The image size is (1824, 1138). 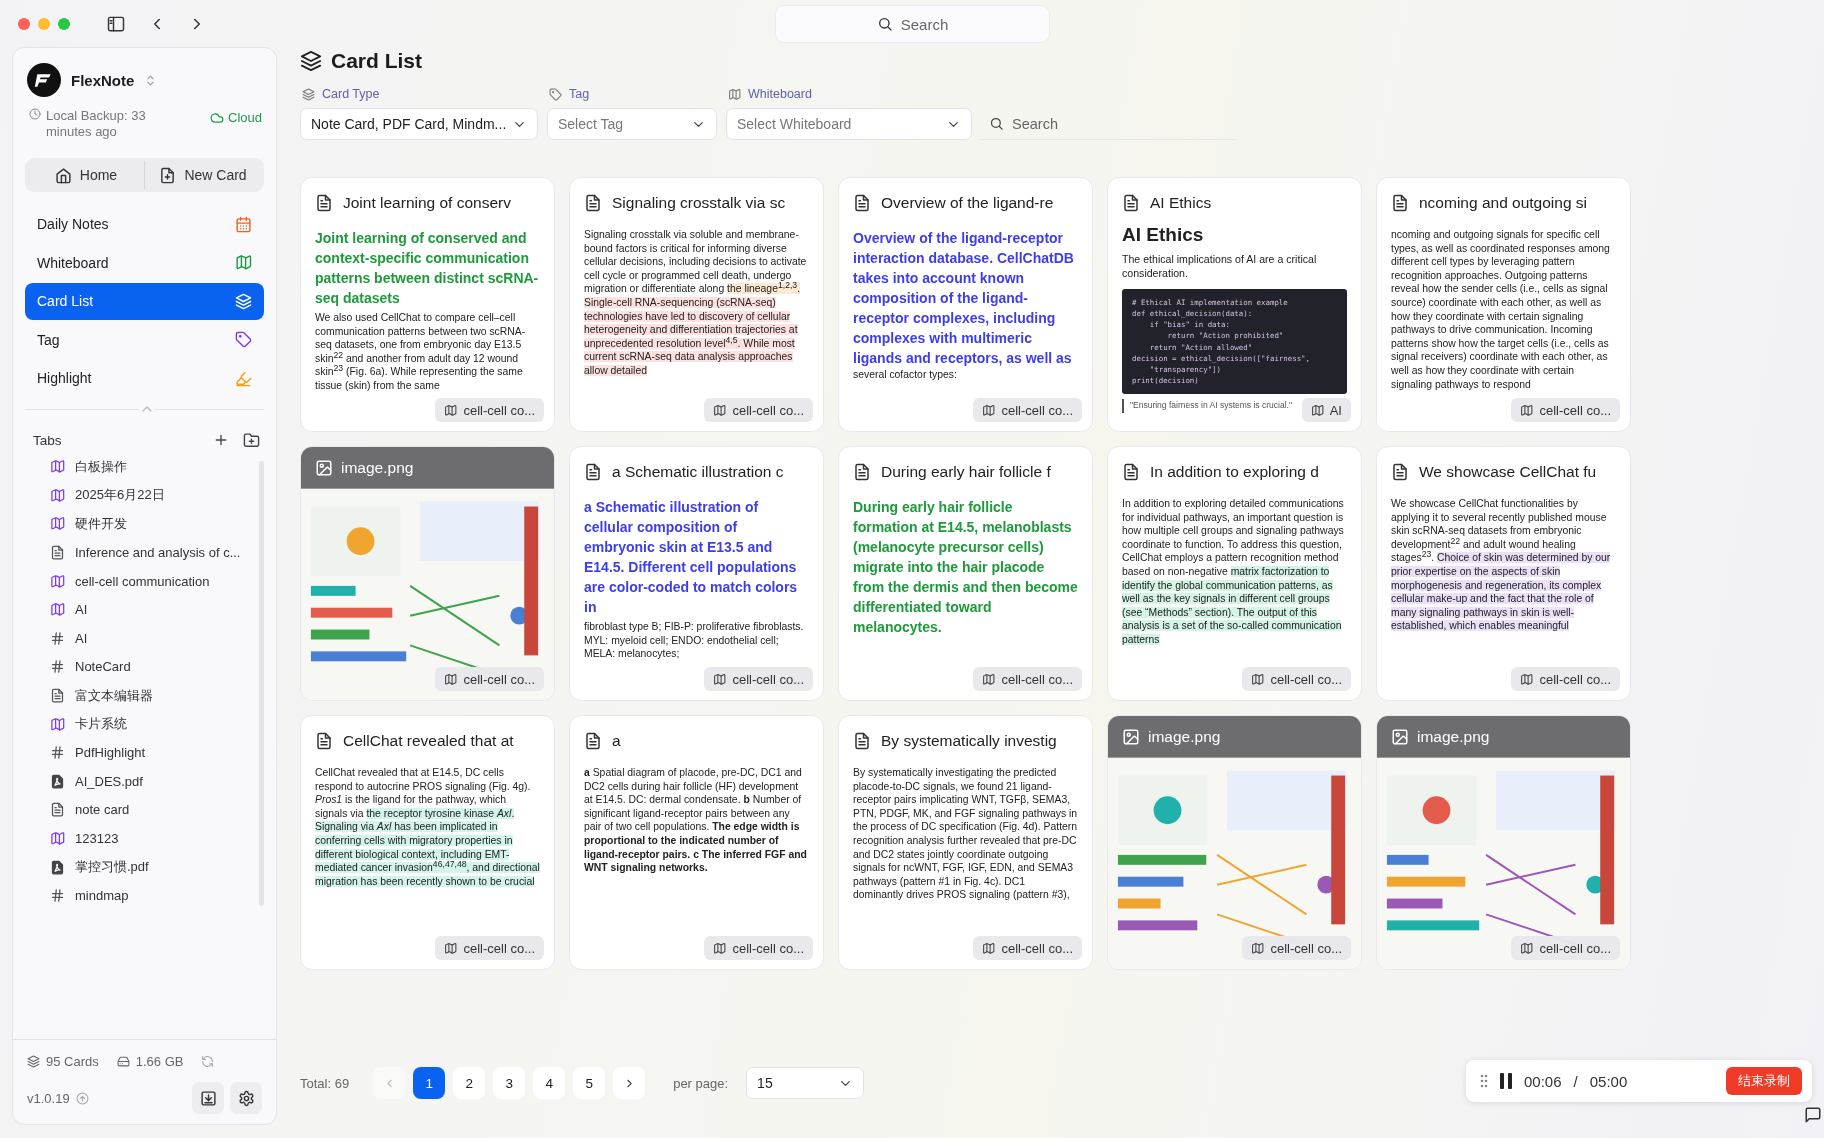 What do you see at coordinates (429, 1083) in the screenshot?
I see `page-button: 1` at bounding box center [429, 1083].